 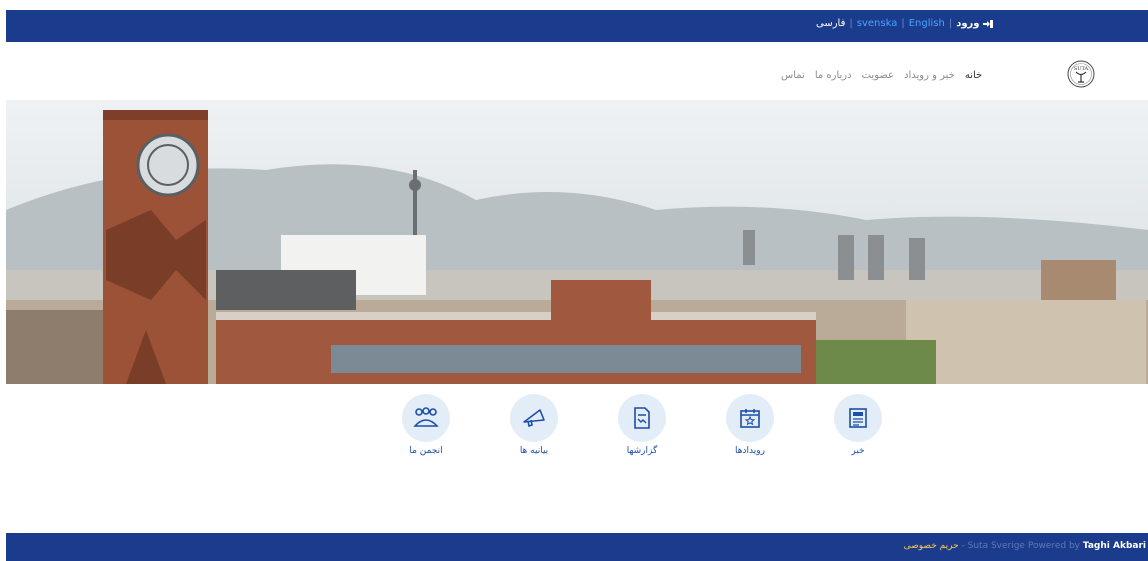 What do you see at coordinates (642, 451) in the screenshot?
I see `feature-label: گزارشها` at bounding box center [642, 451].